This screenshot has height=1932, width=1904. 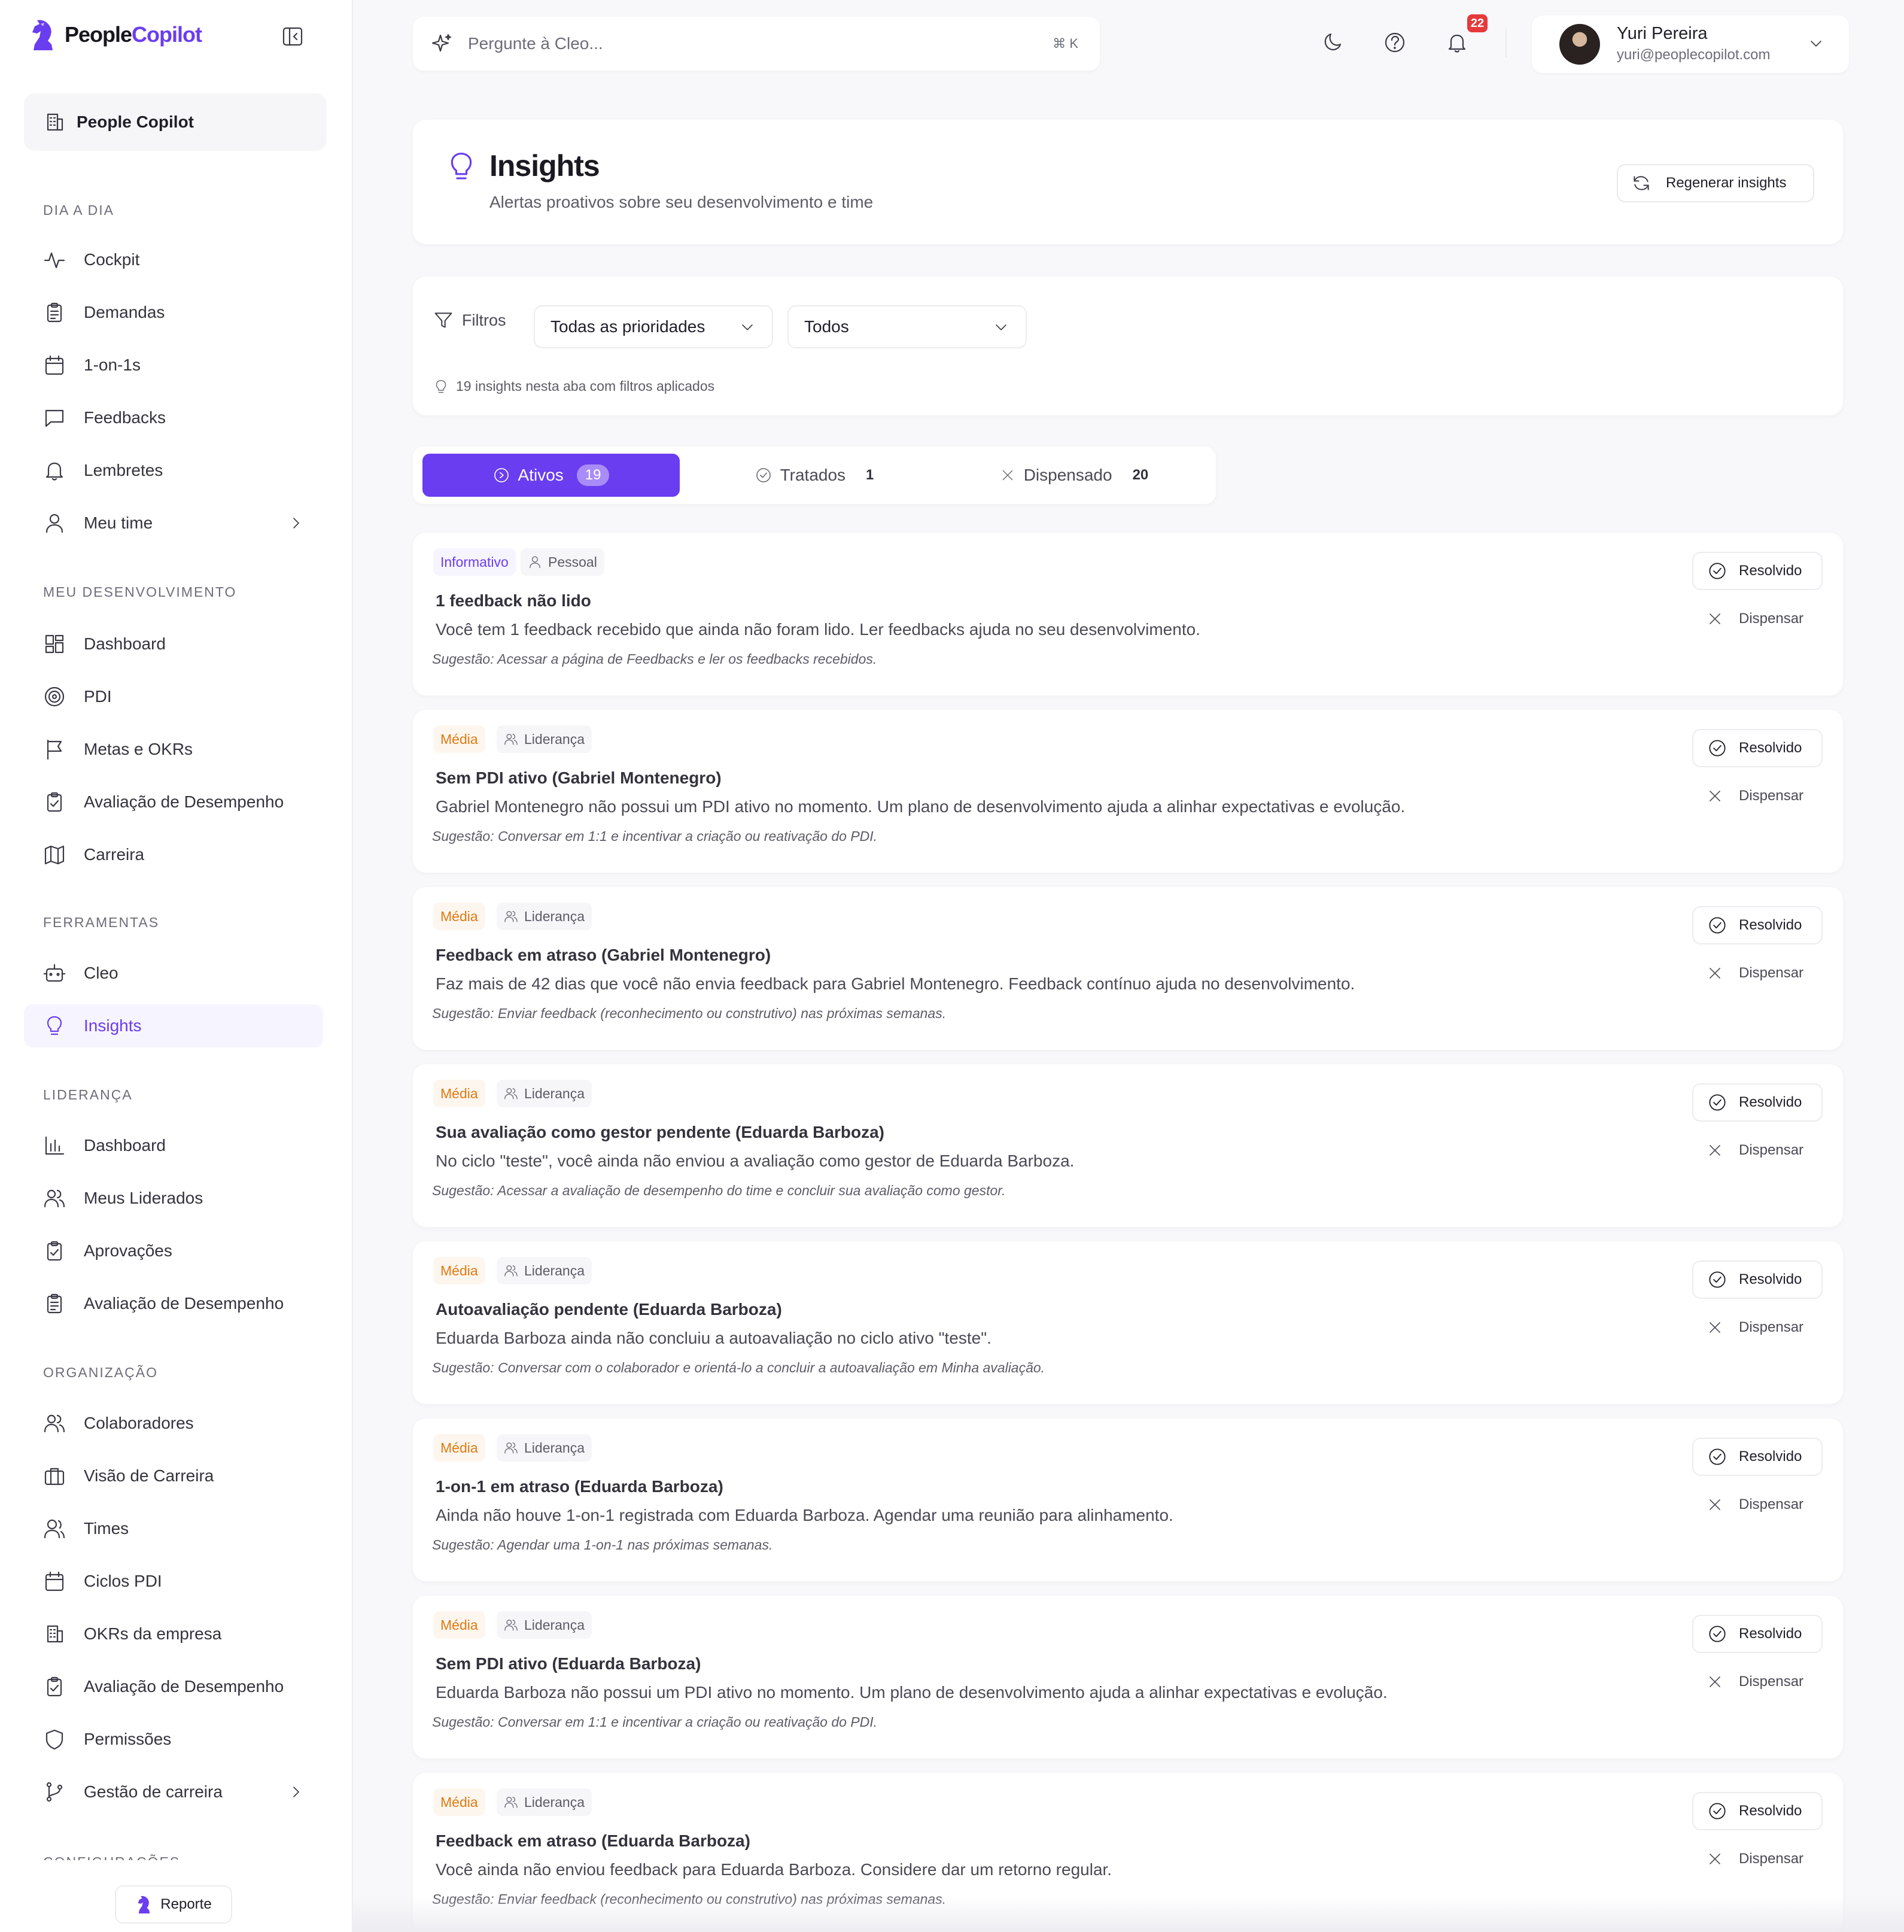 What do you see at coordinates (907, 326) in the screenshot?
I see `scope-select: Todos` at bounding box center [907, 326].